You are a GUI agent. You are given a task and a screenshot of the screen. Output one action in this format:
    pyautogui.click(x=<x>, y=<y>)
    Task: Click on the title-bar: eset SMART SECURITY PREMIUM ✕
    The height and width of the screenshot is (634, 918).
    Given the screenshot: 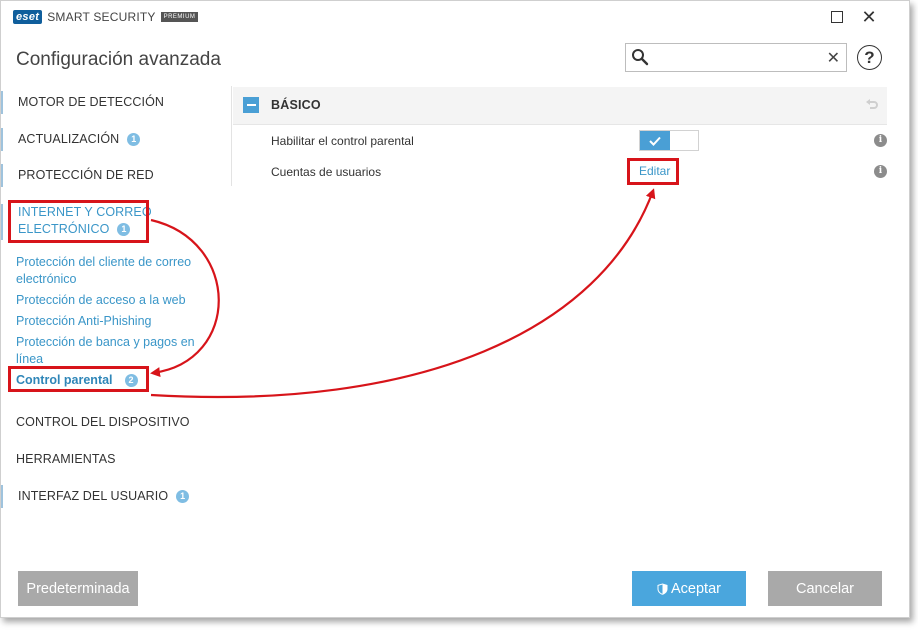 What is the action you would take?
    pyautogui.click(x=455, y=17)
    